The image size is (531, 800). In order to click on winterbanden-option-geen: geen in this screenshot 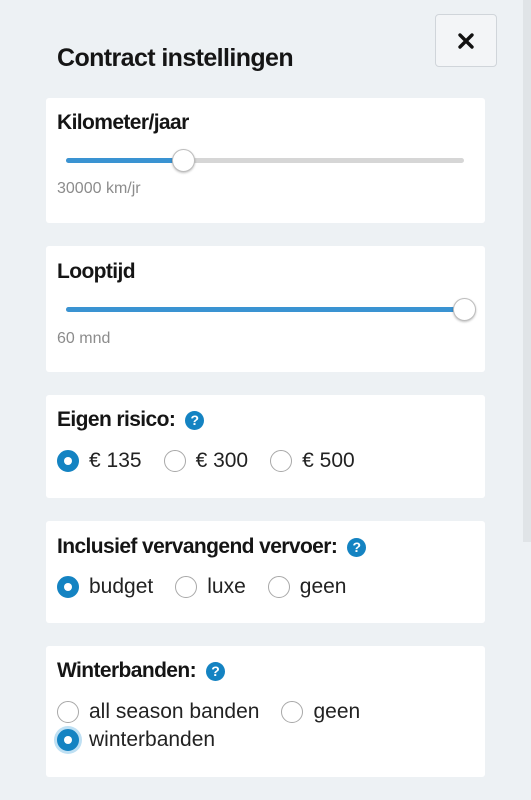, I will do `click(320, 712)`.